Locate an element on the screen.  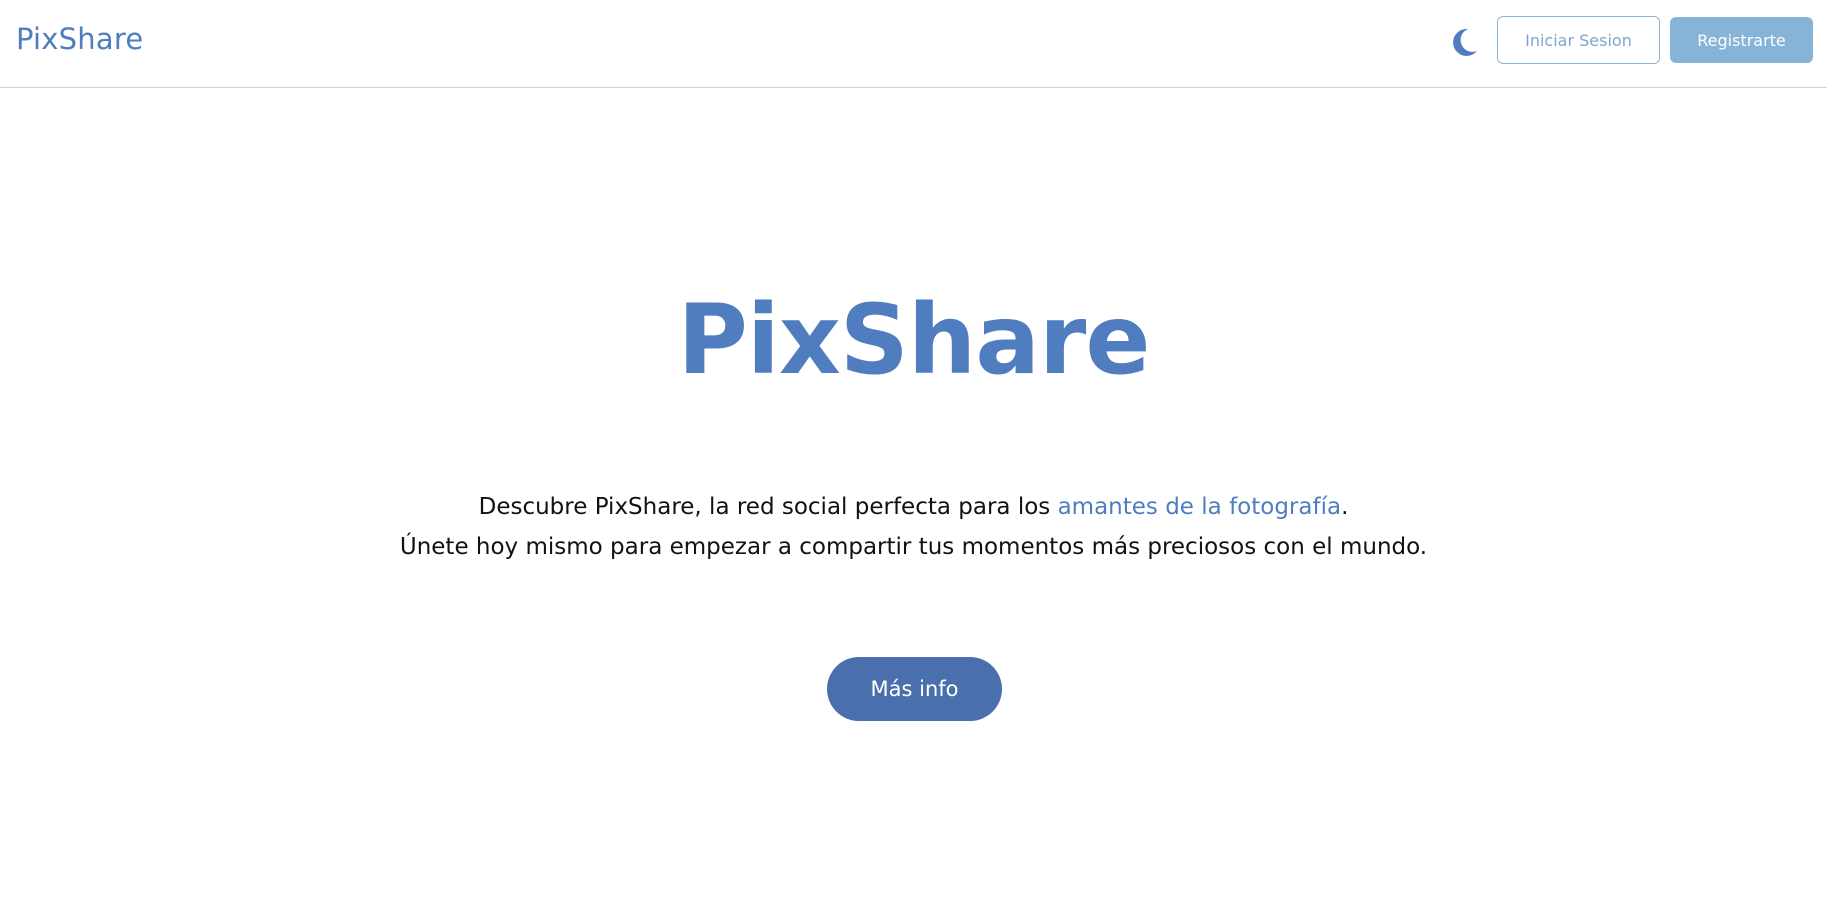
moon-icon is located at coordinates (1464, 42).